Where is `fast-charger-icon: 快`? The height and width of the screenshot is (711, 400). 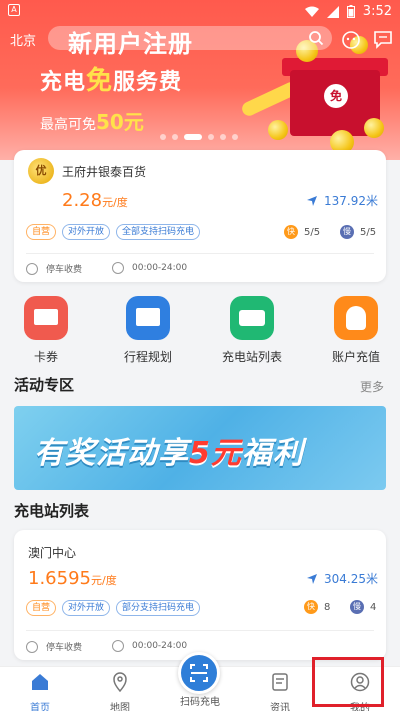 fast-charger-icon: 快 is located at coordinates (311, 607).